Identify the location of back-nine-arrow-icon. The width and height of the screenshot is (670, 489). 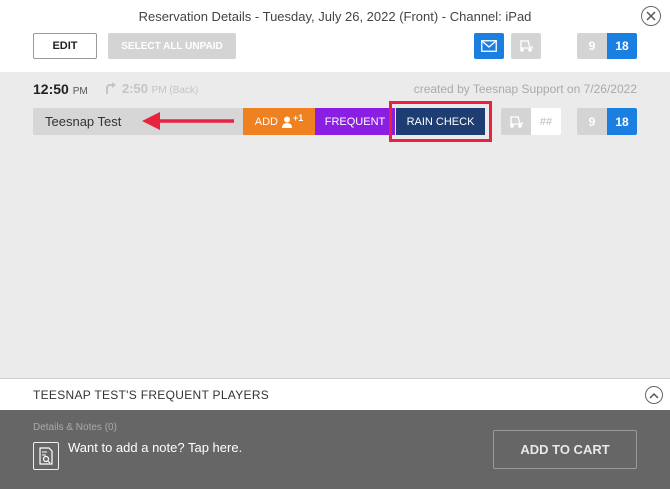
(111, 88).